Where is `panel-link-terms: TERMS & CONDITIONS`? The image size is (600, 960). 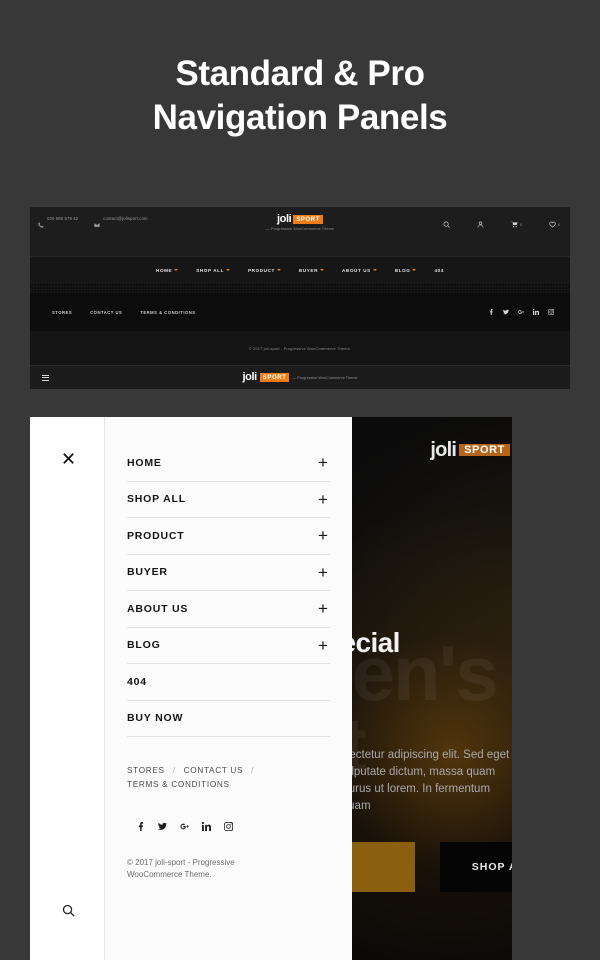 panel-link-terms: TERMS & CONDITIONS is located at coordinates (178, 784).